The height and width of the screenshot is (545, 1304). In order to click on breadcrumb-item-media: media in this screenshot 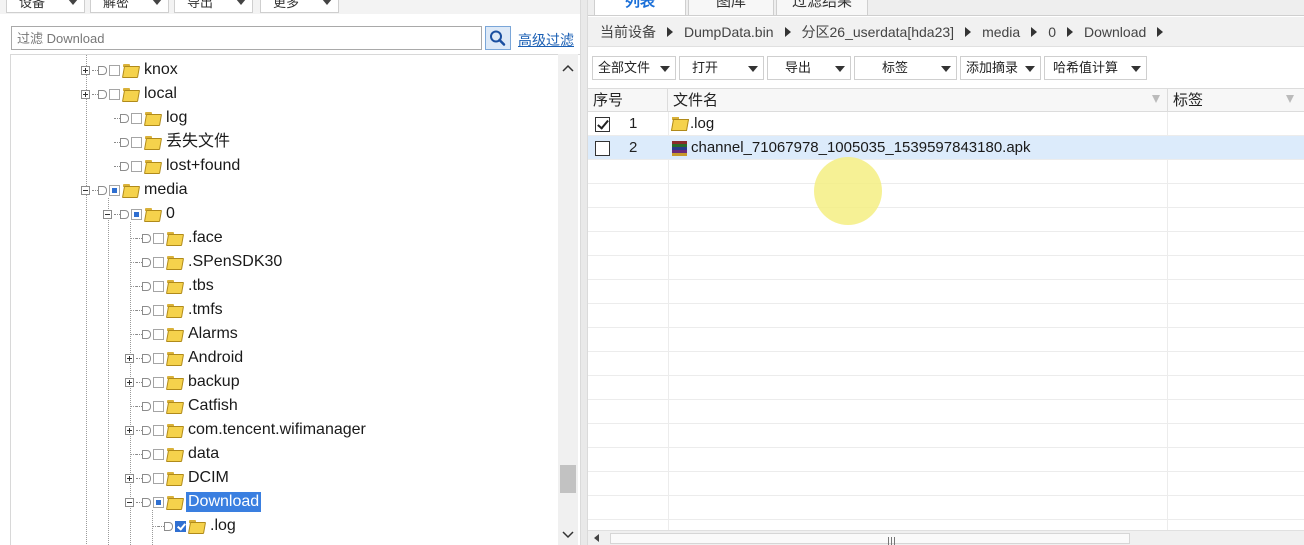, I will do `click(1001, 32)`.